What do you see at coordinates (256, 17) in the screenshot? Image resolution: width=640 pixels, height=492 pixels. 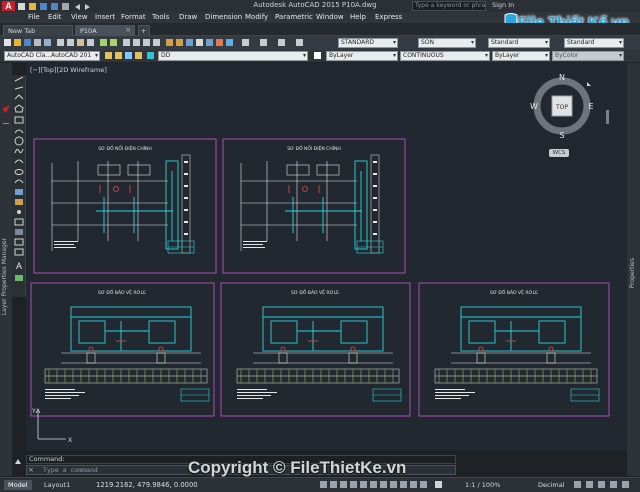 I see `menu-modify: Modify` at bounding box center [256, 17].